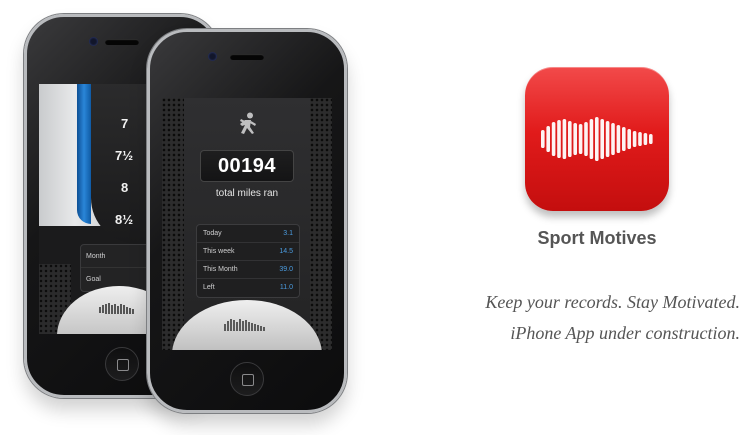  Describe the element at coordinates (84, 154) in the screenshot. I see `ruler-progress-bar` at that location.